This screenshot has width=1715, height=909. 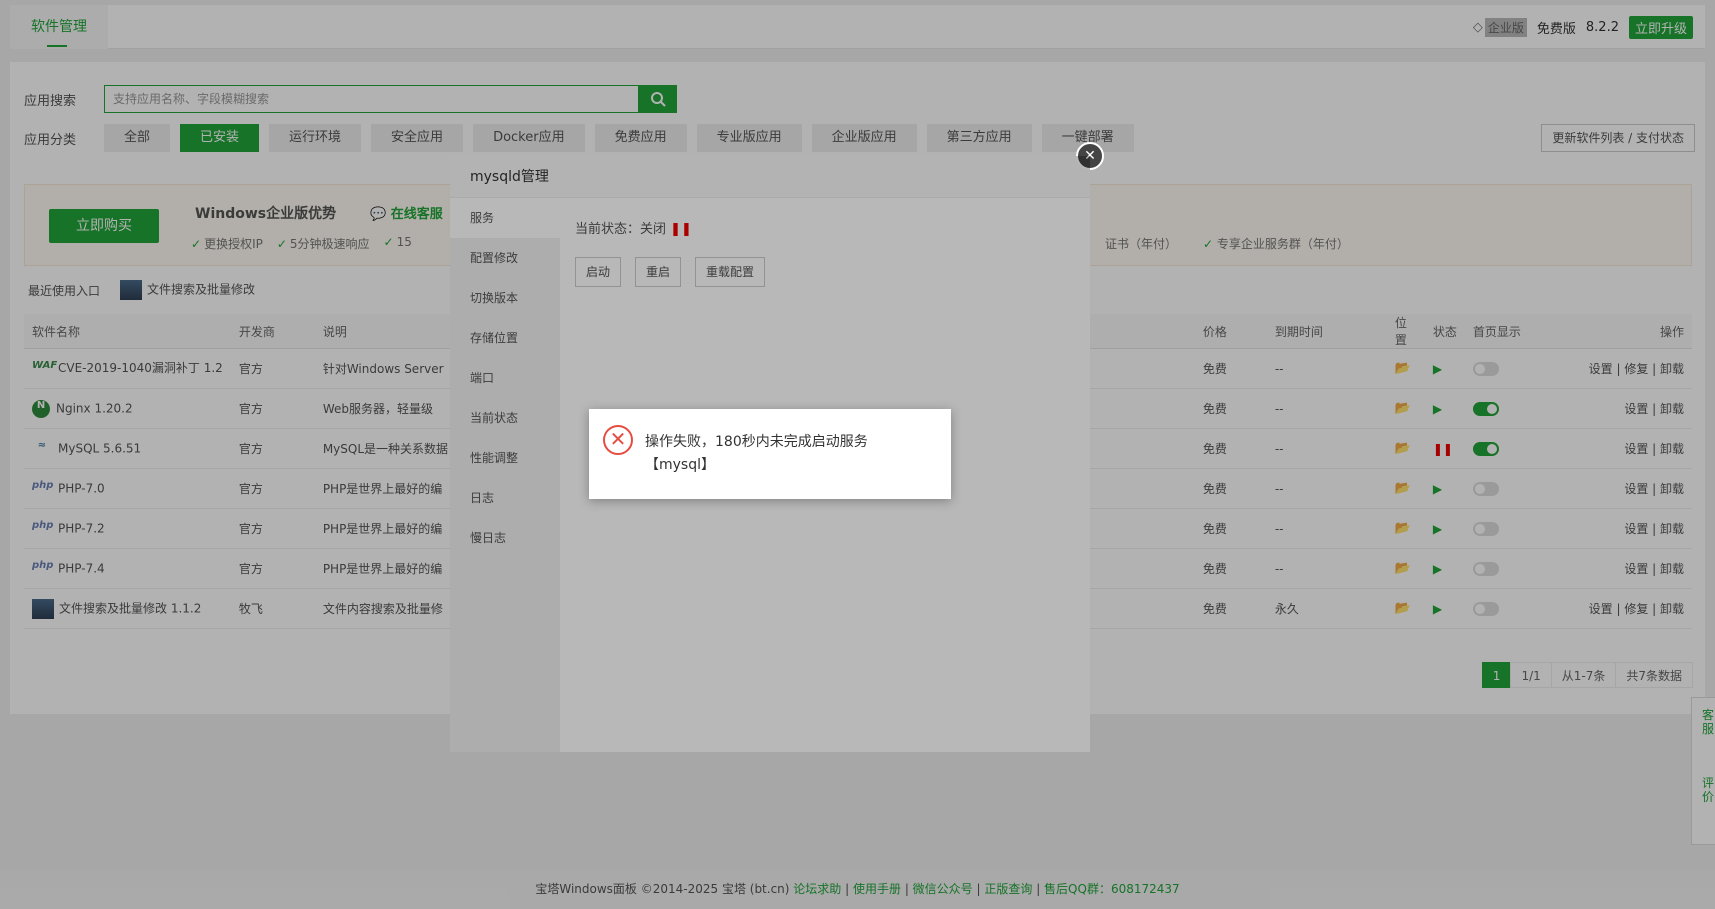 I want to click on error-toast: ✕ 操作失败，180秒内未完成启动服务【mysql】, so click(x=770, y=454).